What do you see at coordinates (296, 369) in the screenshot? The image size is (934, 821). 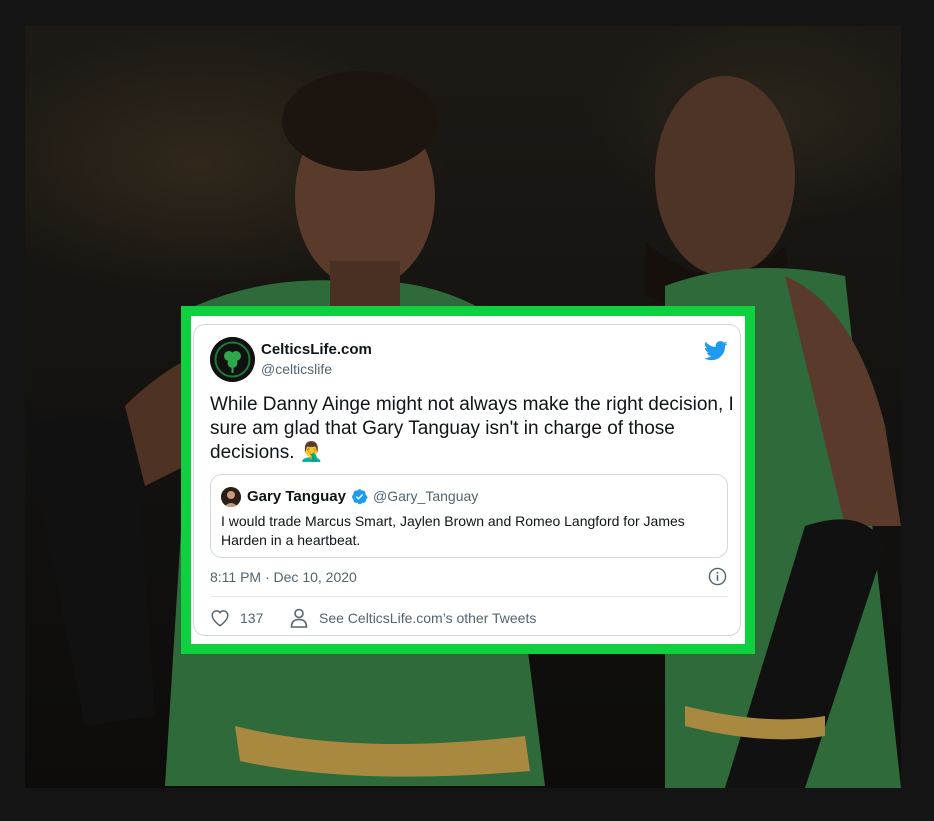 I see `tweet-author-handle: @celticslife` at bounding box center [296, 369].